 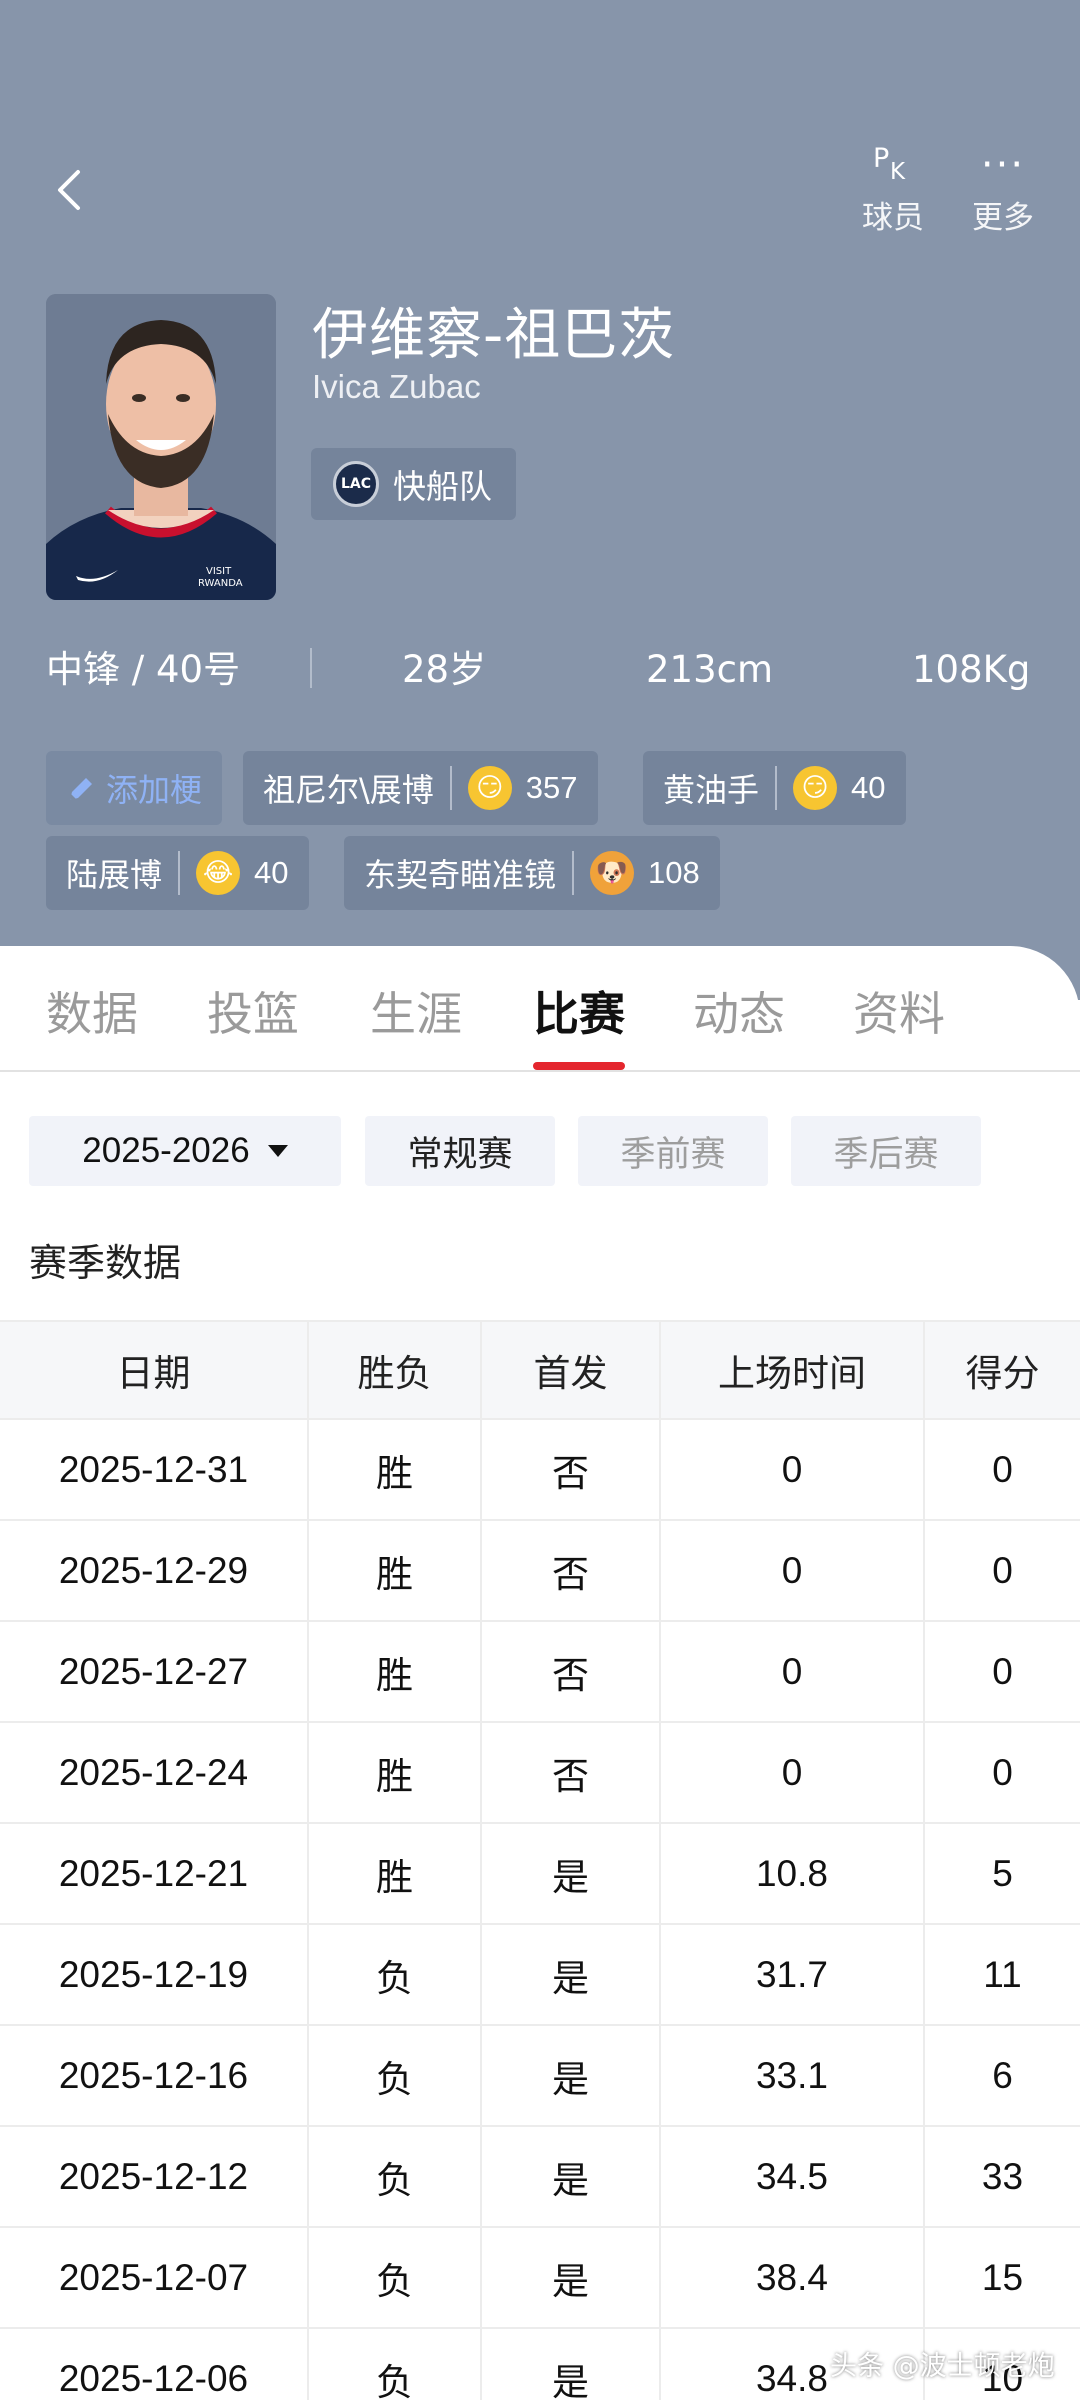 What do you see at coordinates (154, 2176) in the screenshot?
I see `cell-date: 2025-12-12` at bounding box center [154, 2176].